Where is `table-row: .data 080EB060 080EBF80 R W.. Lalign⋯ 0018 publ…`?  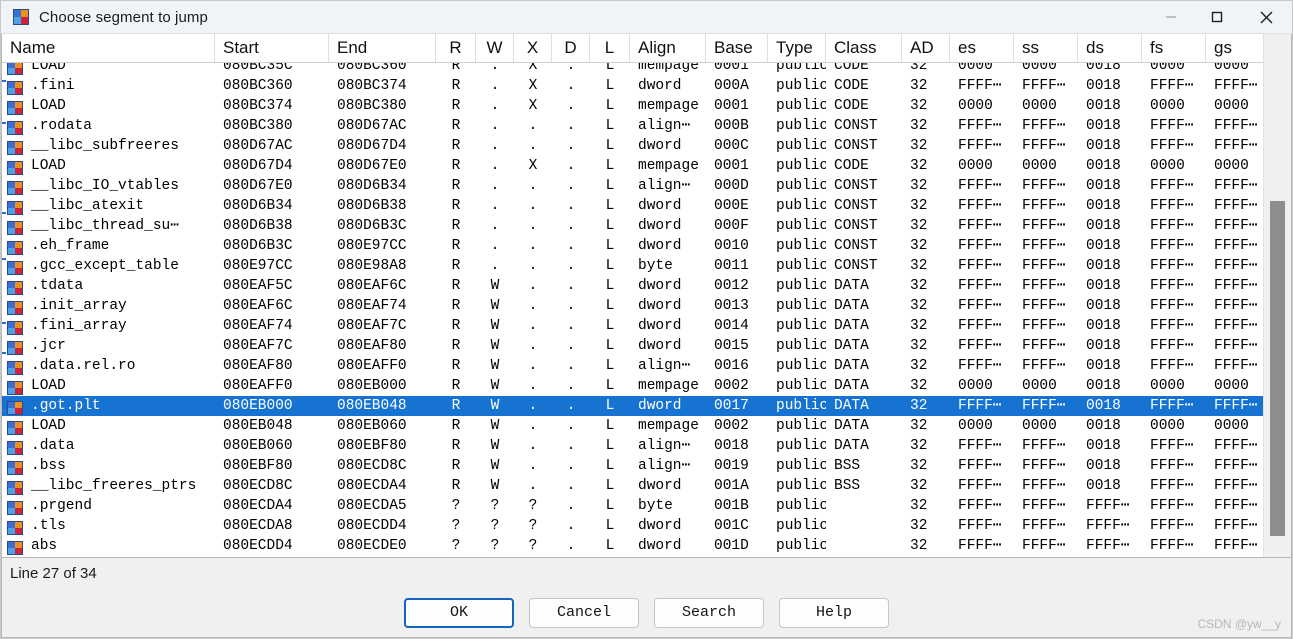
table-row: .data 080EB060 080EBF80 R W.. Lalign⋯ 0018 publ… is located at coordinates (633, 446).